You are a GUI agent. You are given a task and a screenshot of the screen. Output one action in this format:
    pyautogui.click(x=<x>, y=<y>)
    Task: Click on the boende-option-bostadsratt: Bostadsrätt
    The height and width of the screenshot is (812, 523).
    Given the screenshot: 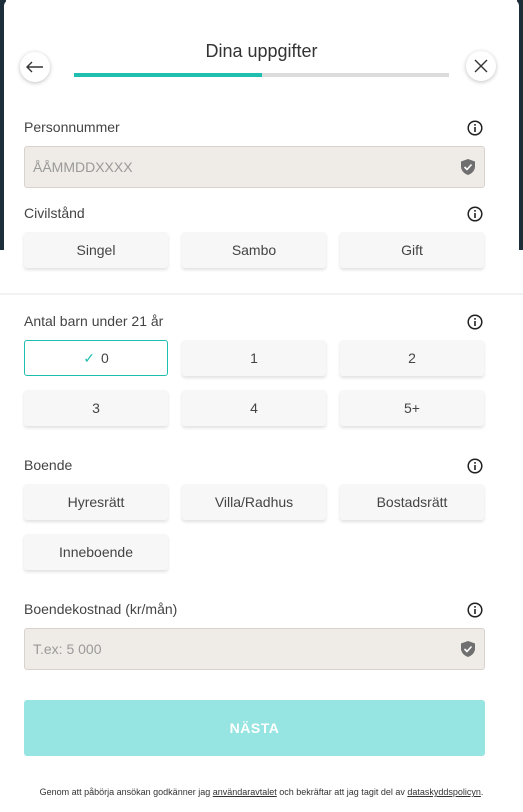 What is the action you would take?
    pyautogui.click(x=412, y=502)
    